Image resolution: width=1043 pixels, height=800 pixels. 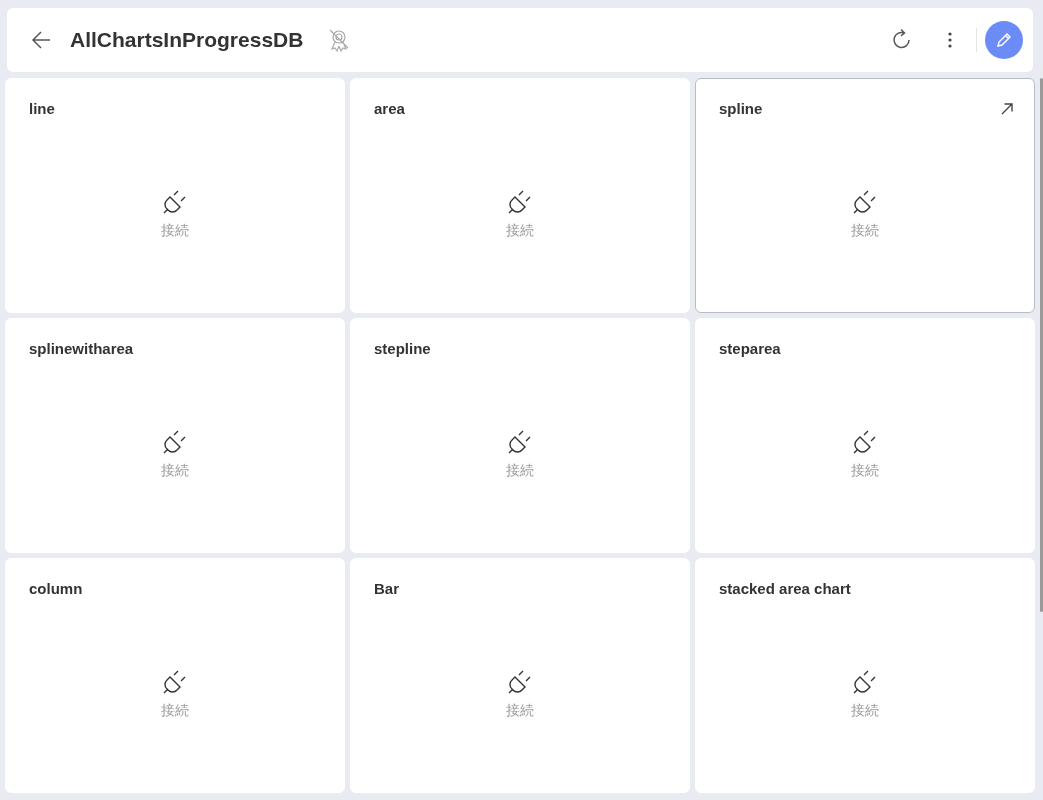 What do you see at coordinates (386, 588) in the screenshot?
I see `card-title: Bar` at bounding box center [386, 588].